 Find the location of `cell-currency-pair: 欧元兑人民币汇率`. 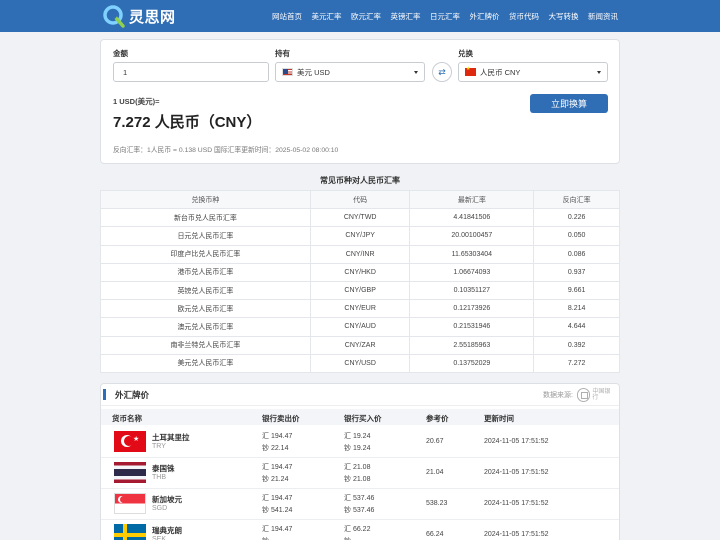

cell-currency-pair: 欧元兑人民币汇率 is located at coordinates (205, 309).